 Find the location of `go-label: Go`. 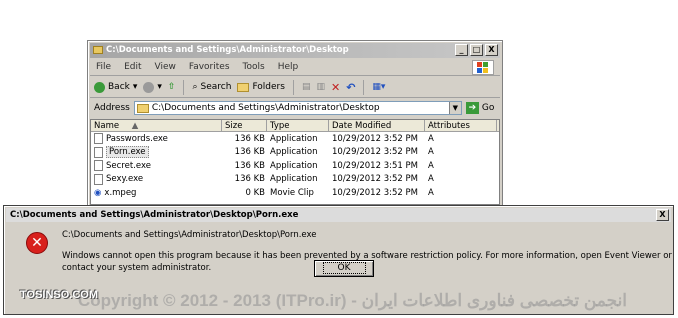

go-label: Go is located at coordinates (488, 108).